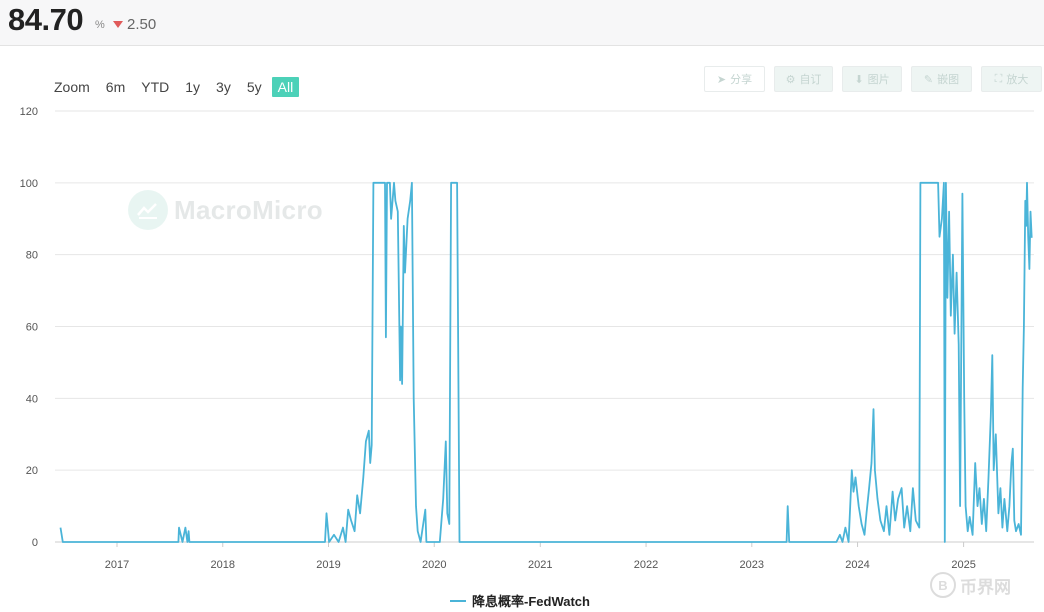 The width and height of the screenshot is (1044, 612). I want to click on y-tick-label: 40, so click(32, 399).